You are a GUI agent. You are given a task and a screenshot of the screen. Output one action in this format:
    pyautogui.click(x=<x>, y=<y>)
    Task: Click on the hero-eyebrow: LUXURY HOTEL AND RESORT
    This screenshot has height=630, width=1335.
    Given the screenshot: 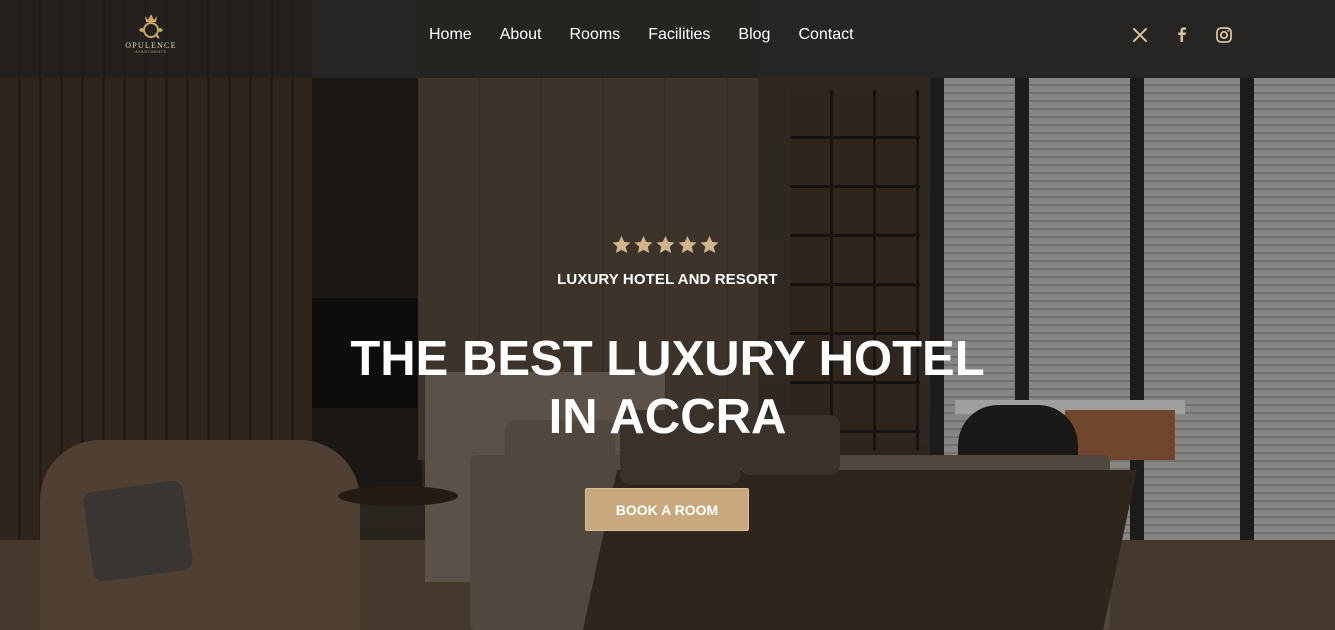 What is the action you would take?
    pyautogui.click(x=667, y=279)
    